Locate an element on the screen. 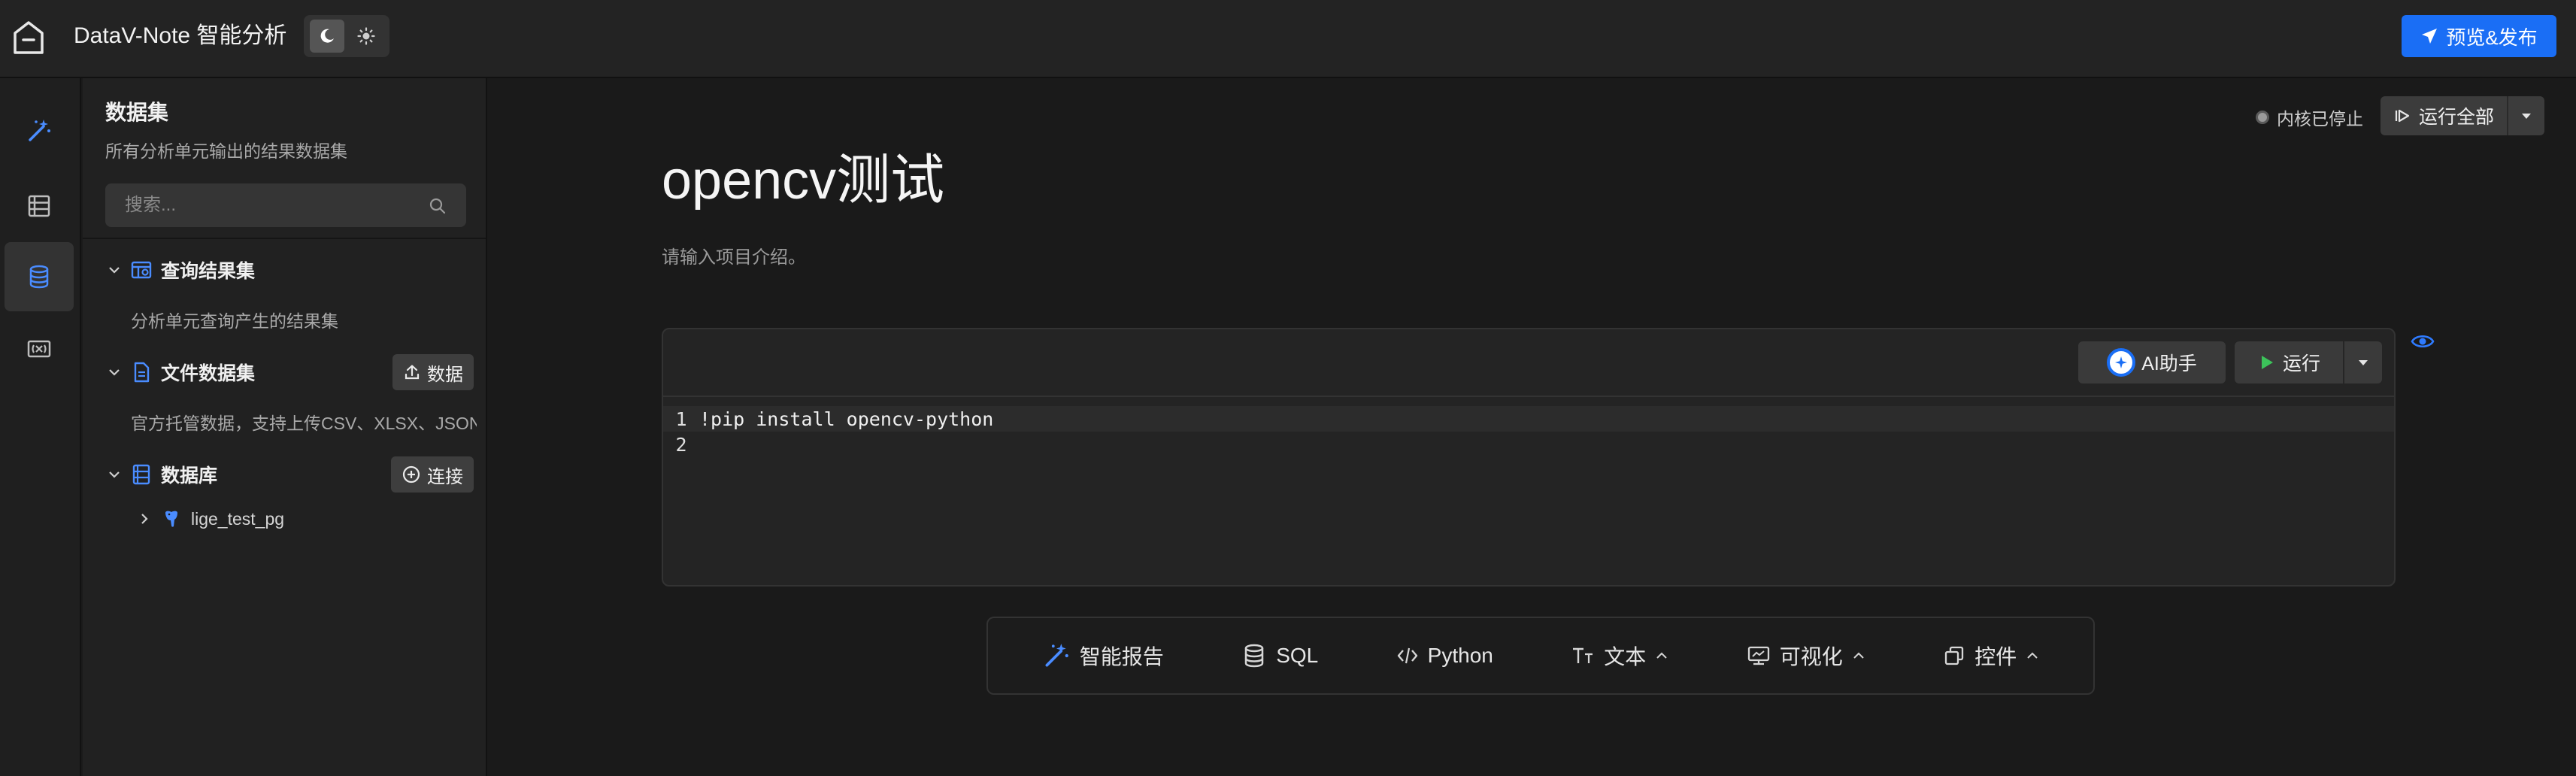 This screenshot has width=2576, height=776. tree-group-description: 官方托管数据，支持上传CSV、XLSX、JSON is located at coordinates (304, 423).